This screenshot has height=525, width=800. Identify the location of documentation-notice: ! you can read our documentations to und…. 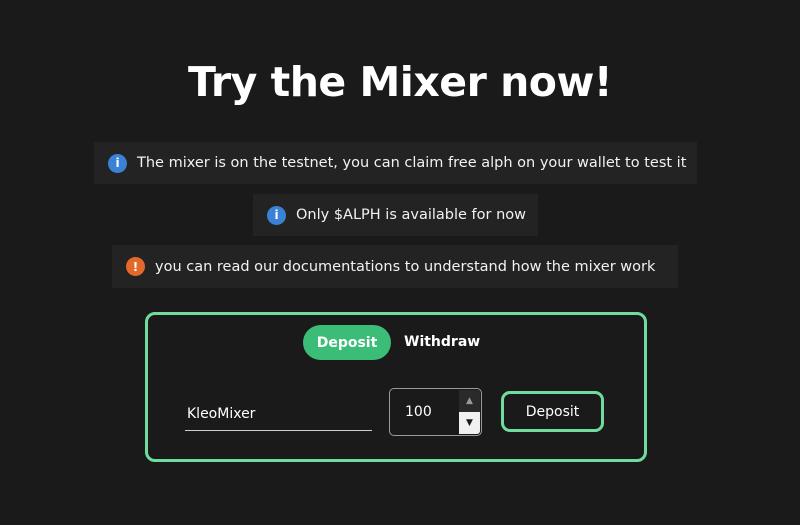
(395, 266).